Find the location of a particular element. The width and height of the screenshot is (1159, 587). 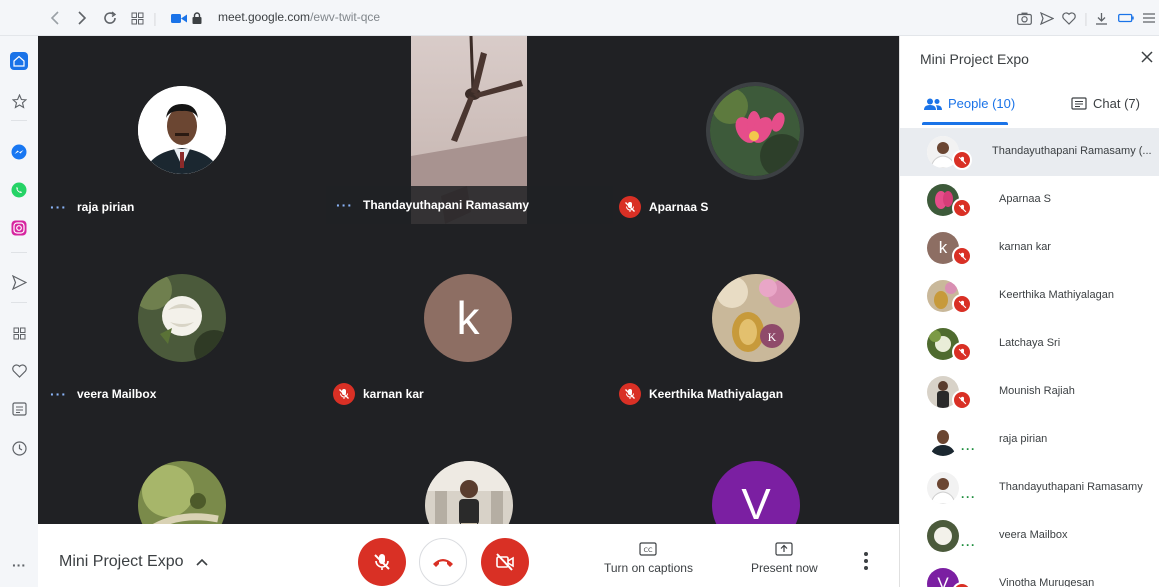

sidebar-more-icon: ··· is located at coordinates (19, 565).